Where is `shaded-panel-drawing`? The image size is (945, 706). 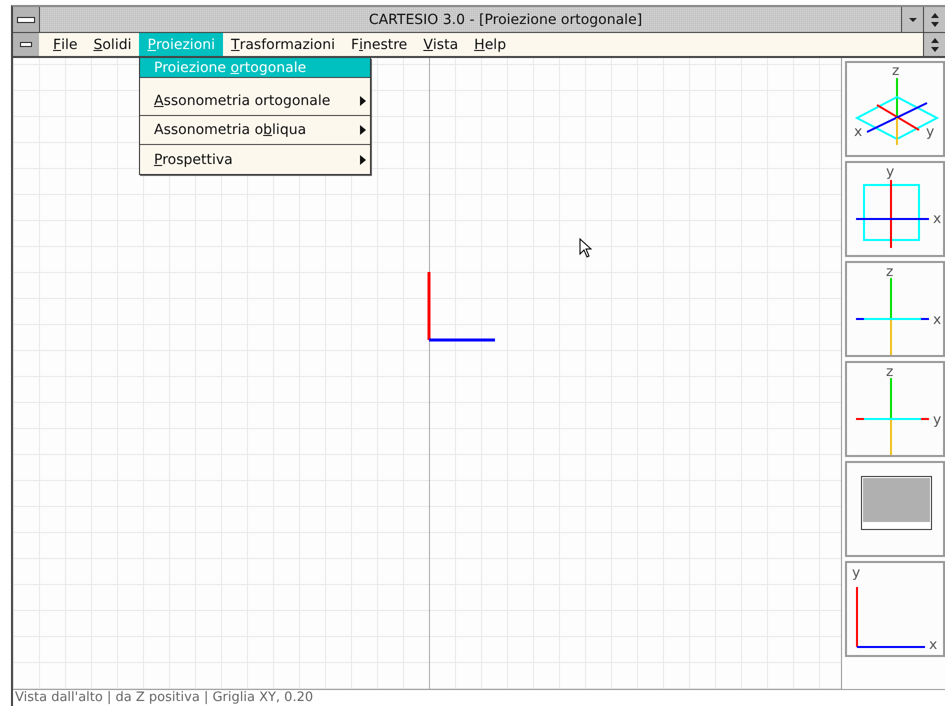
shaded-panel-drawing is located at coordinates (896, 503).